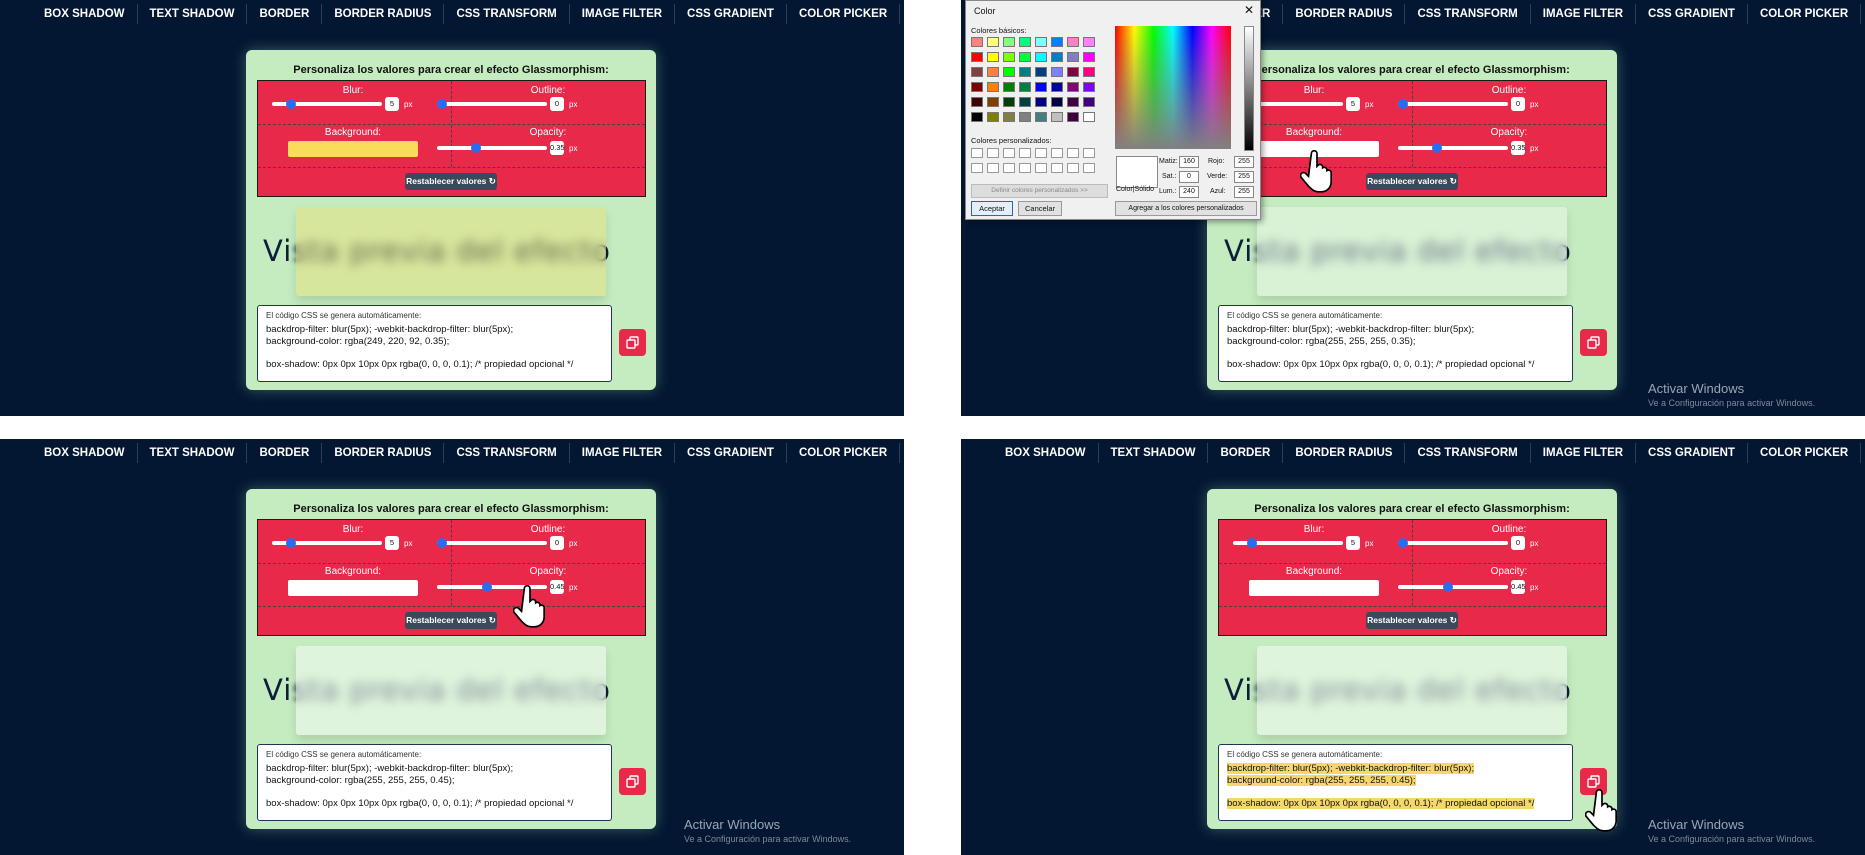 The height and width of the screenshot is (855, 1865). What do you see at coordinates (1249, 88) in the screenshot?
I see `luminance-bar` at bounding box center [1249, 88].